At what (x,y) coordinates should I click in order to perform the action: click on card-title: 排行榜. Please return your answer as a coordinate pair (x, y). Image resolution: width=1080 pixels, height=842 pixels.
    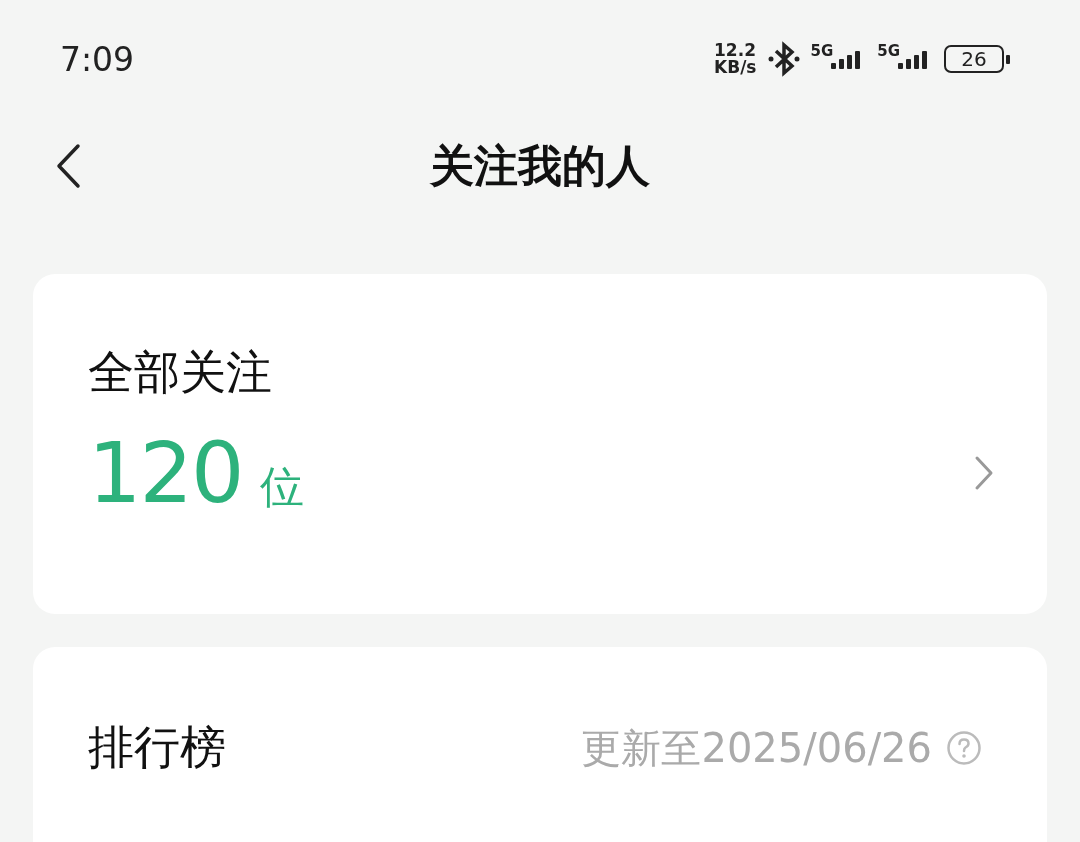
    Looking at the image, I should click on (157, 747).